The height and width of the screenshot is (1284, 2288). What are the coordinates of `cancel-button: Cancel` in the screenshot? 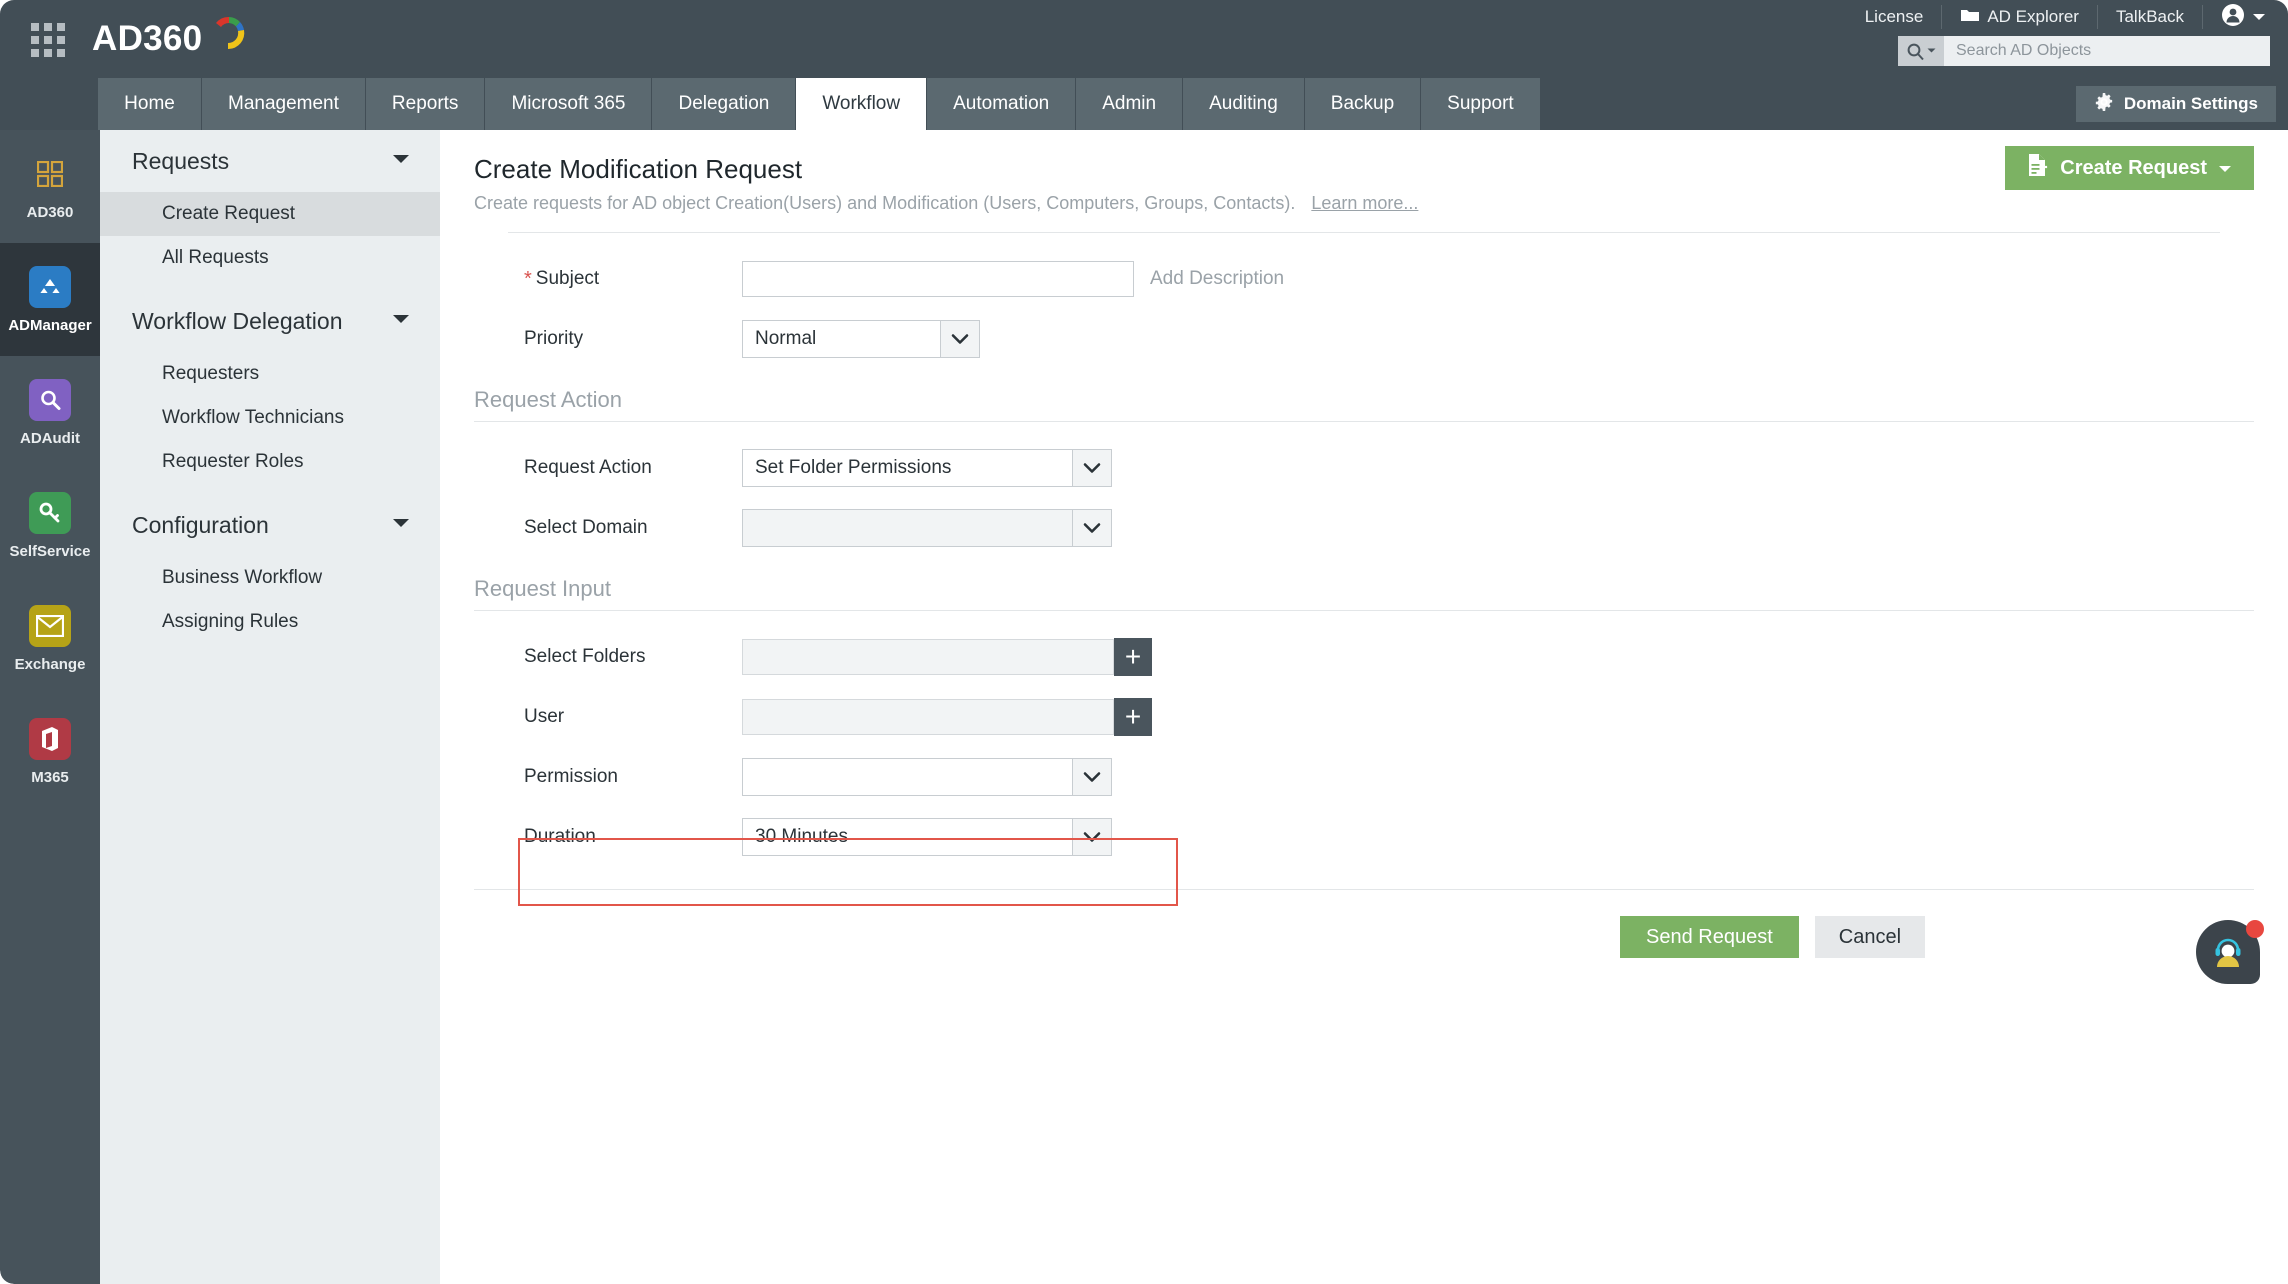 It's located at (1870, 937).